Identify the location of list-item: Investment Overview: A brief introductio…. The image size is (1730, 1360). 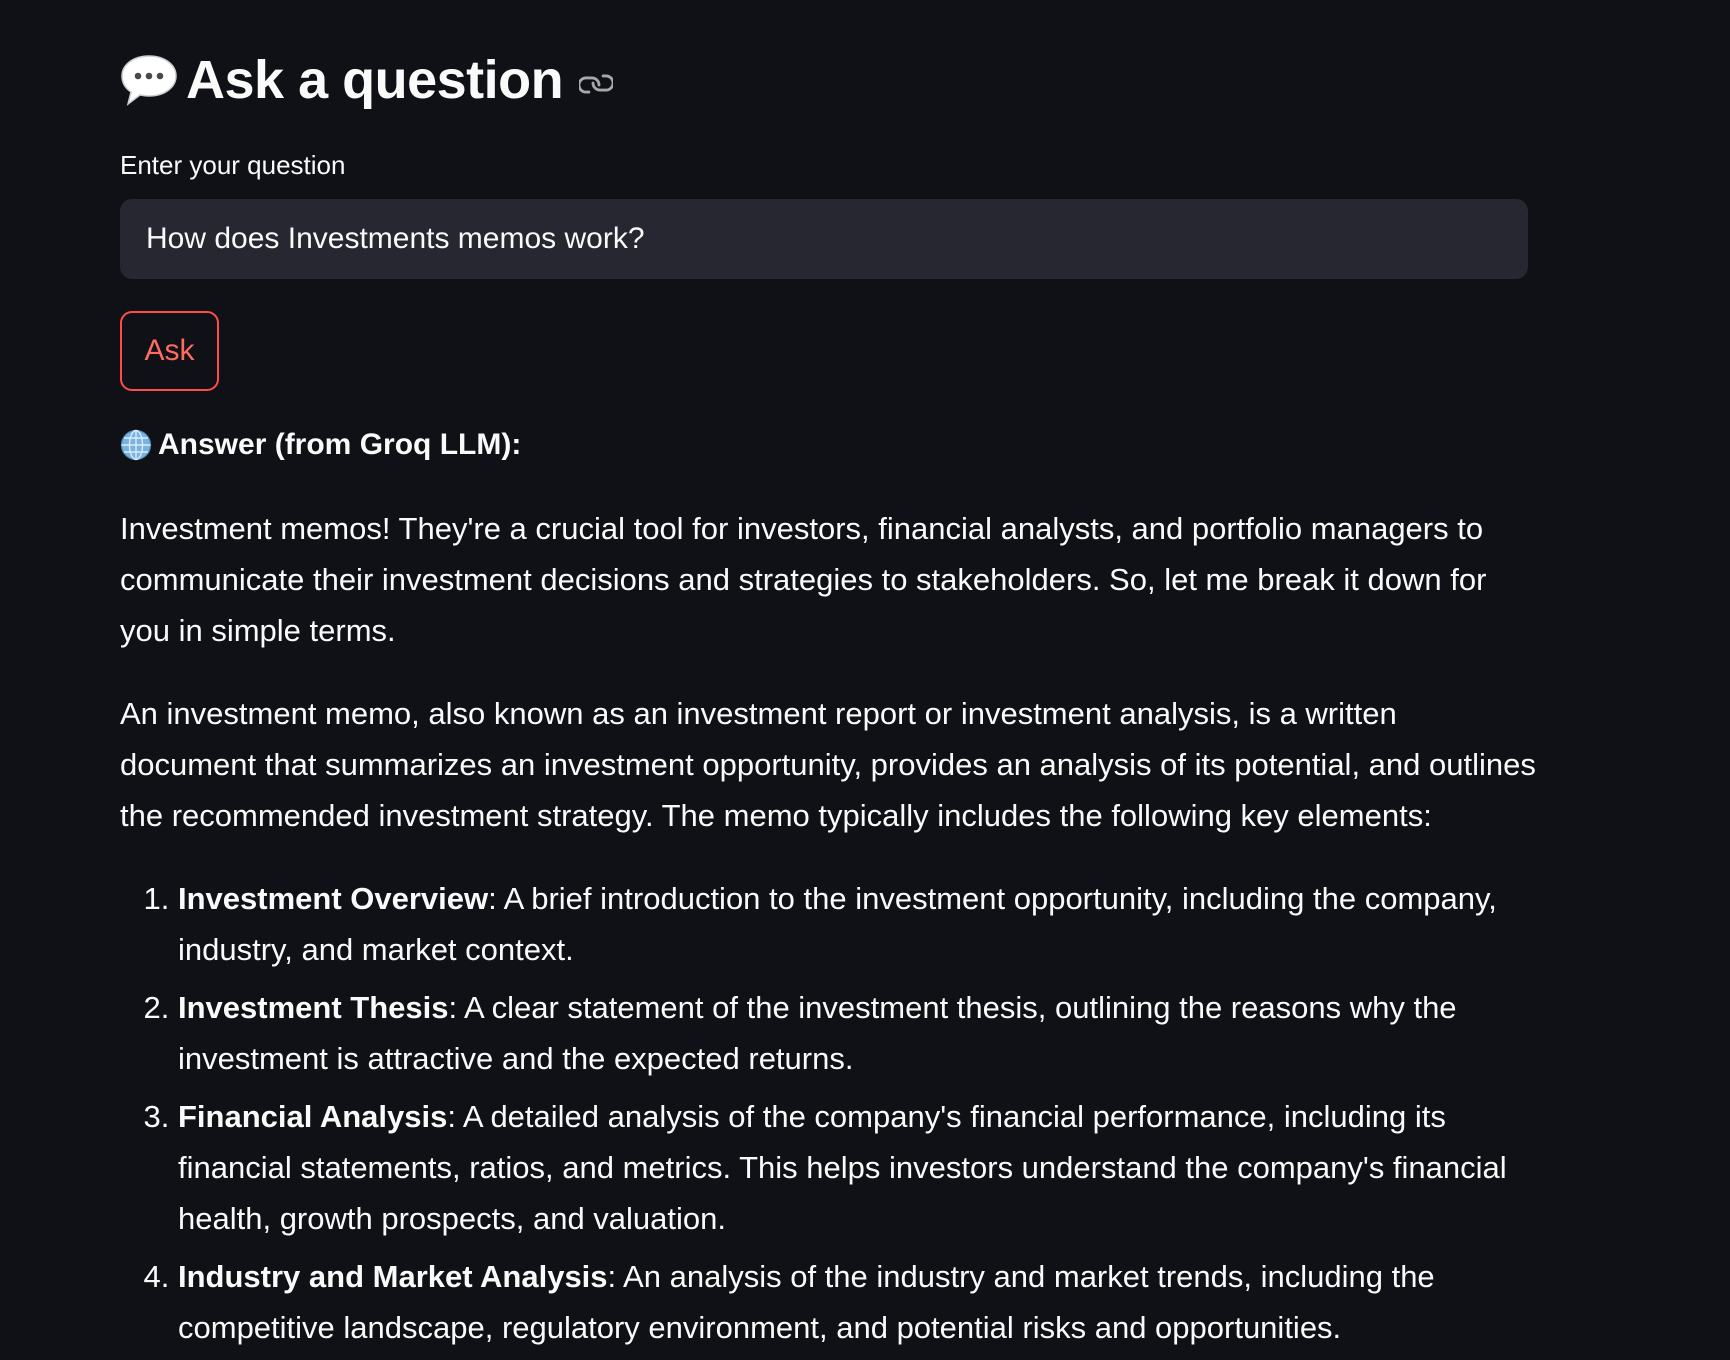
(859, 924).